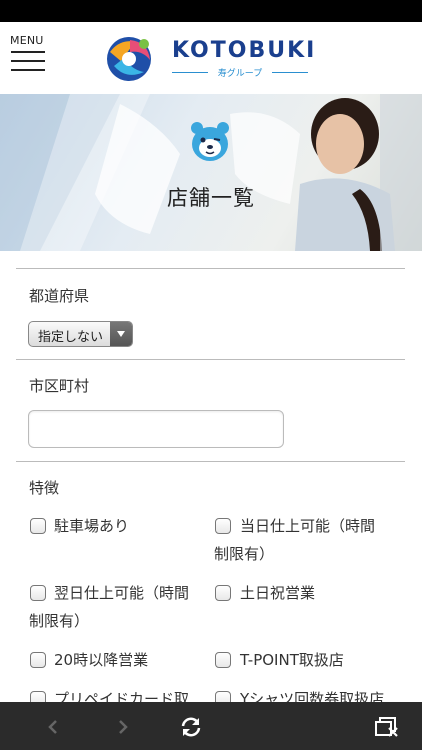  Describe the element at coordinates (211, 726) in the screenshot. I see `browser-toolbar` at that location.